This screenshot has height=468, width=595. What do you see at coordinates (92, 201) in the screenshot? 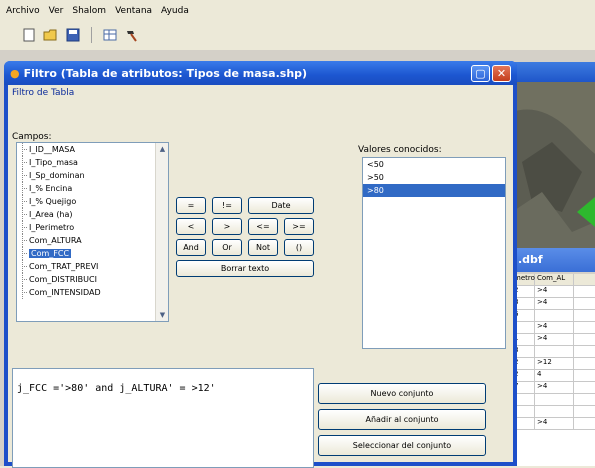
I see `list-item: I_% Quejigo` at bounding box center [92, 201].